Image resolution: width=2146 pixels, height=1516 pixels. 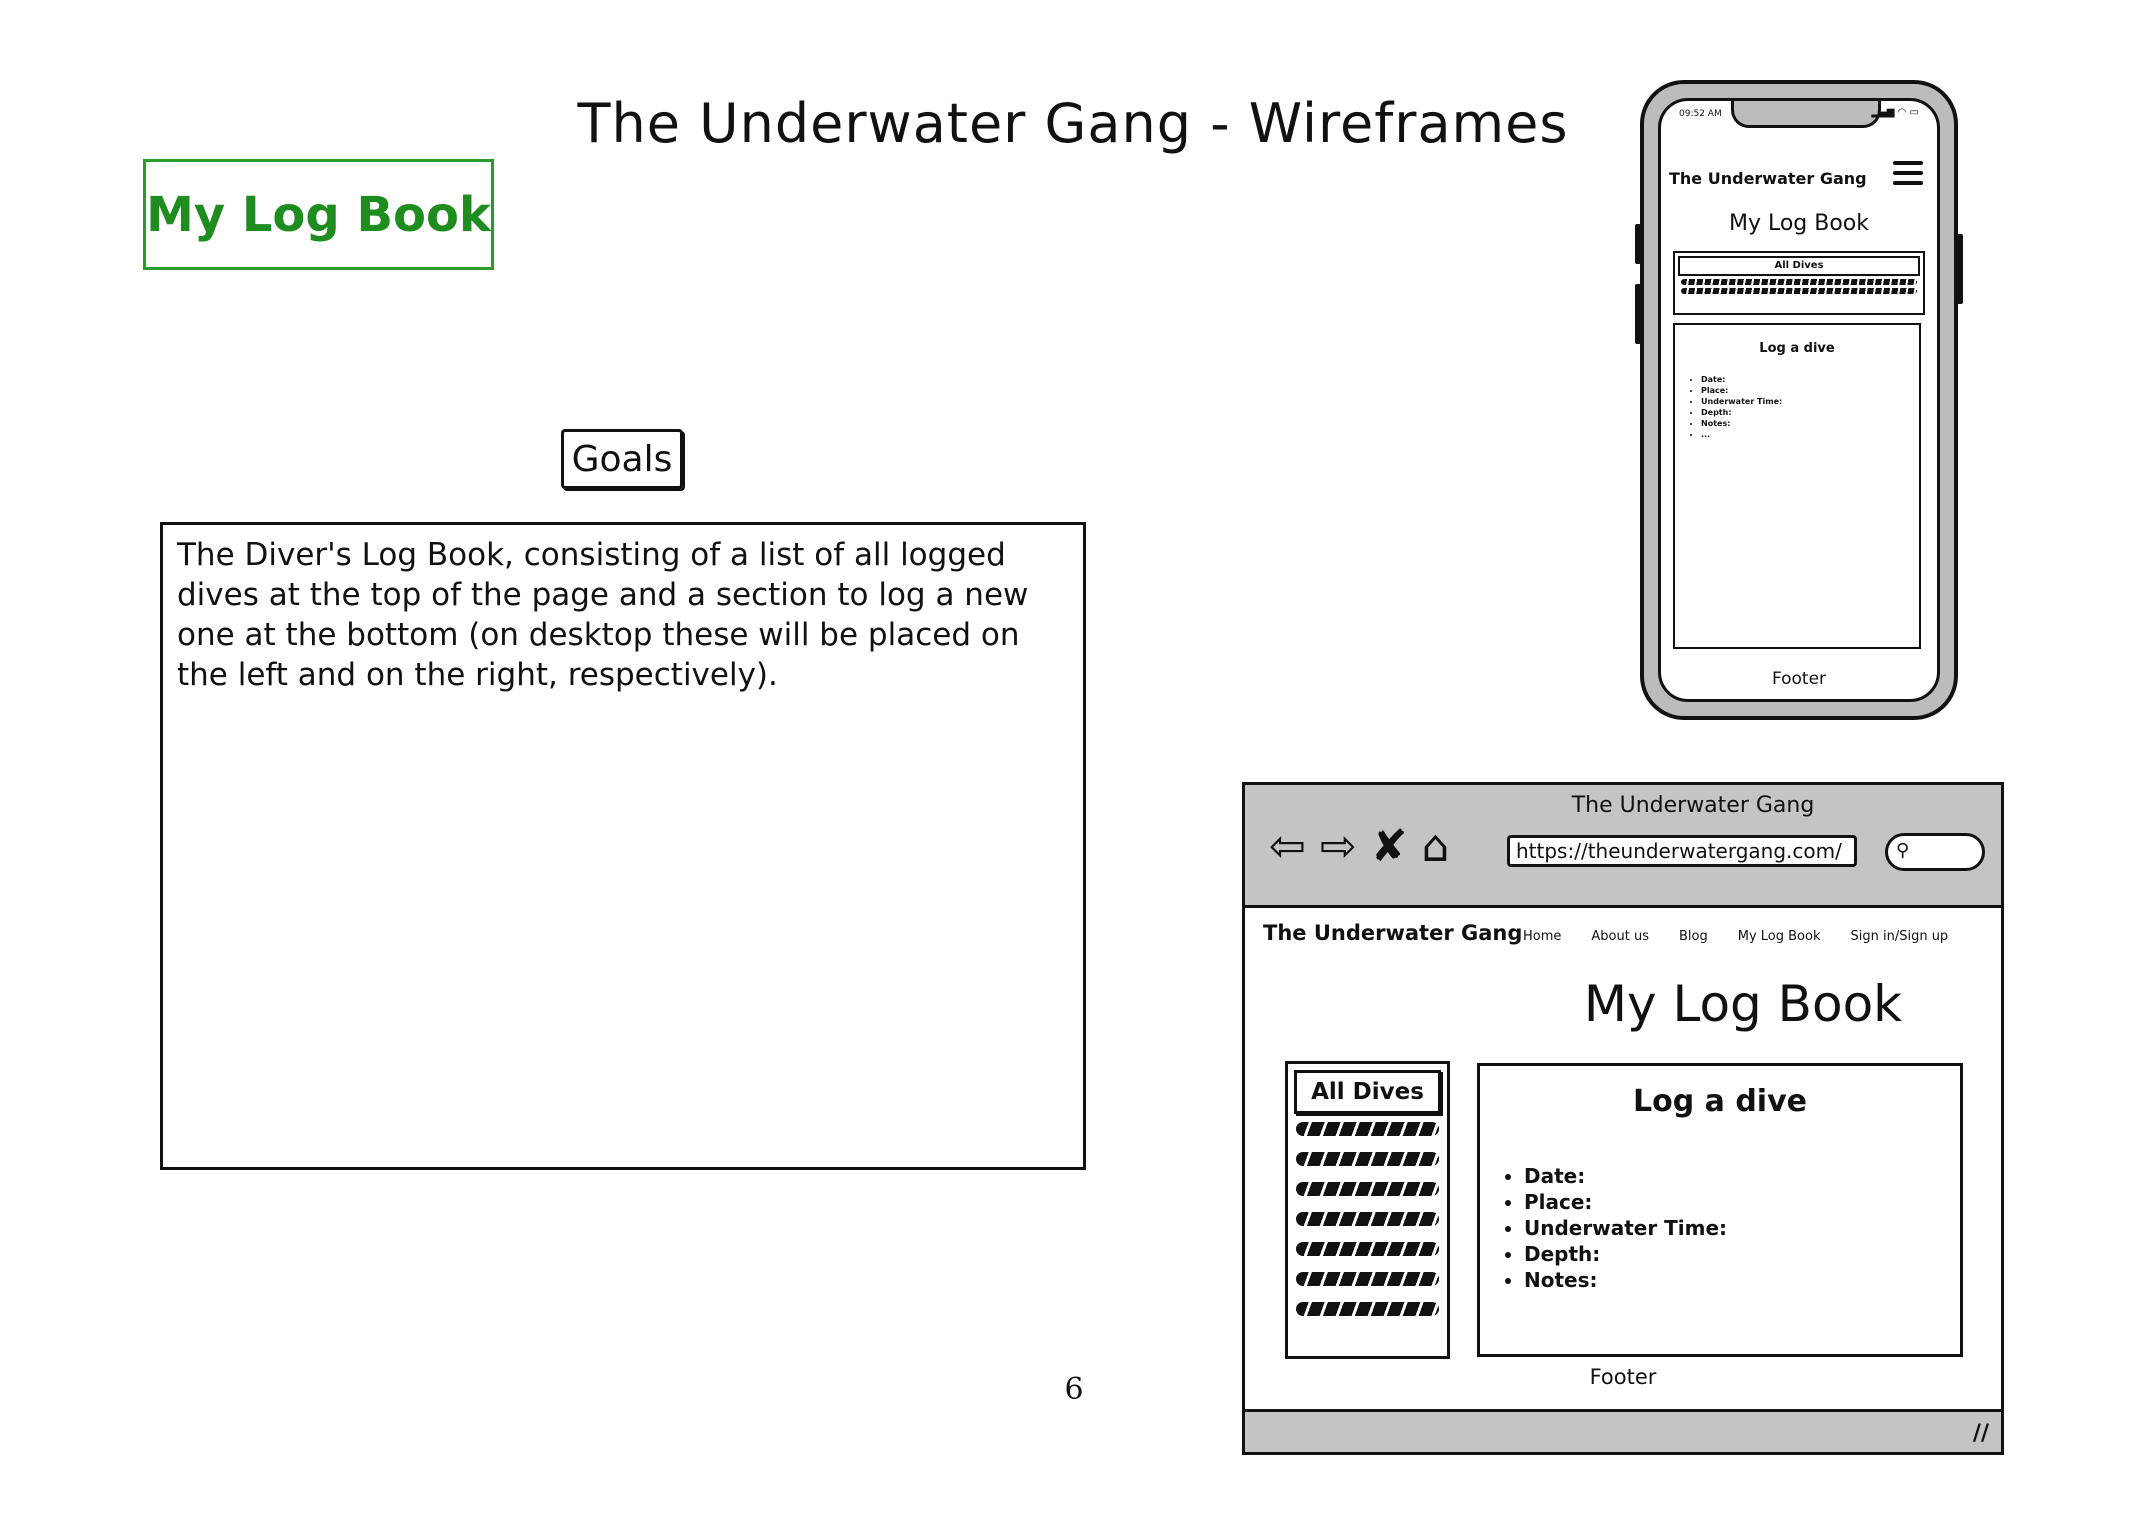 I want to click on mobile-heading: My Log Book, so click(x=1799, y=223).